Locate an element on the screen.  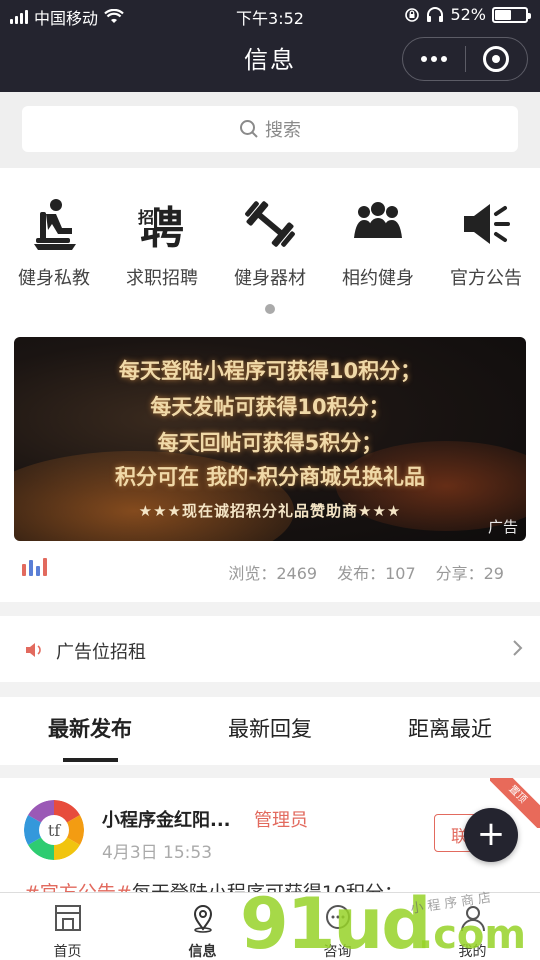
role-badge: 管理员 is located at coordinates (281, 820).